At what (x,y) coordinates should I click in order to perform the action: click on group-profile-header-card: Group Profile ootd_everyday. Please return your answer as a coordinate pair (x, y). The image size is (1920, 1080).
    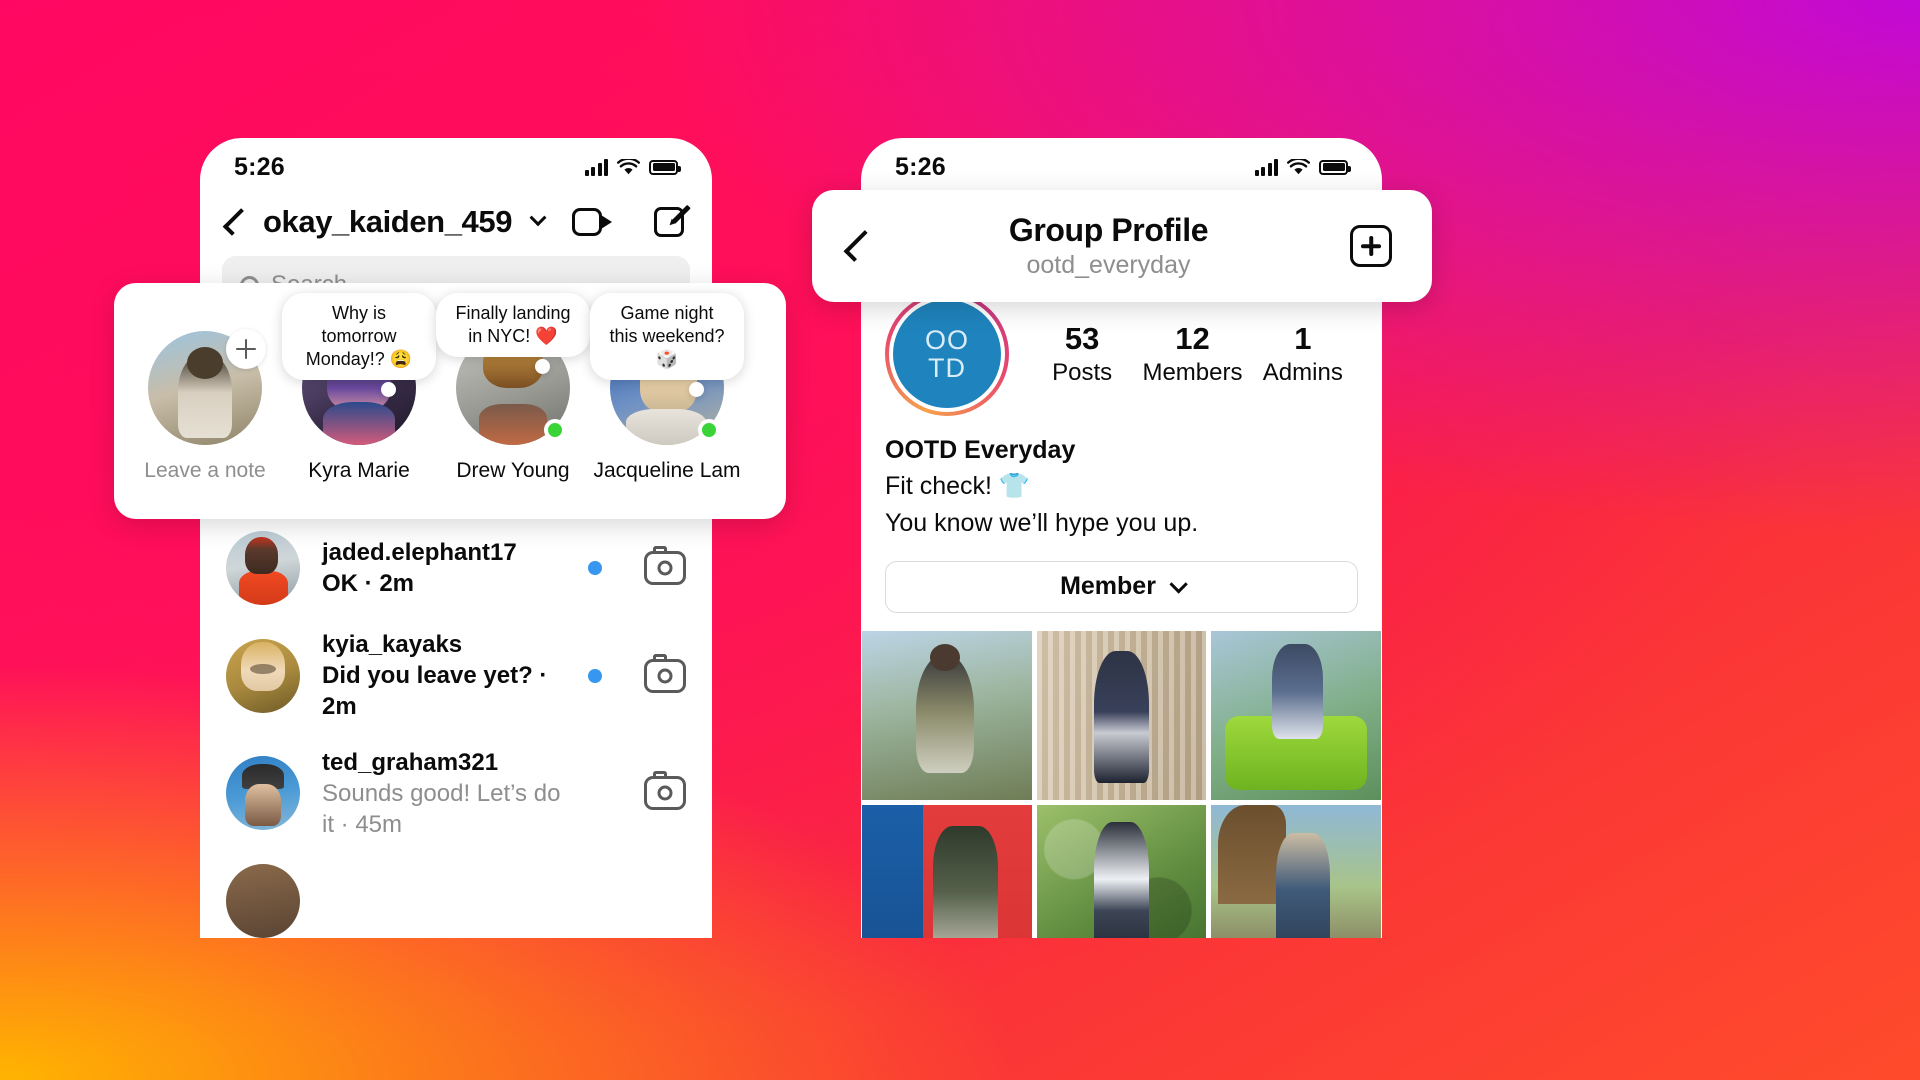
    Looking at the image, I should click on (1122, 246).